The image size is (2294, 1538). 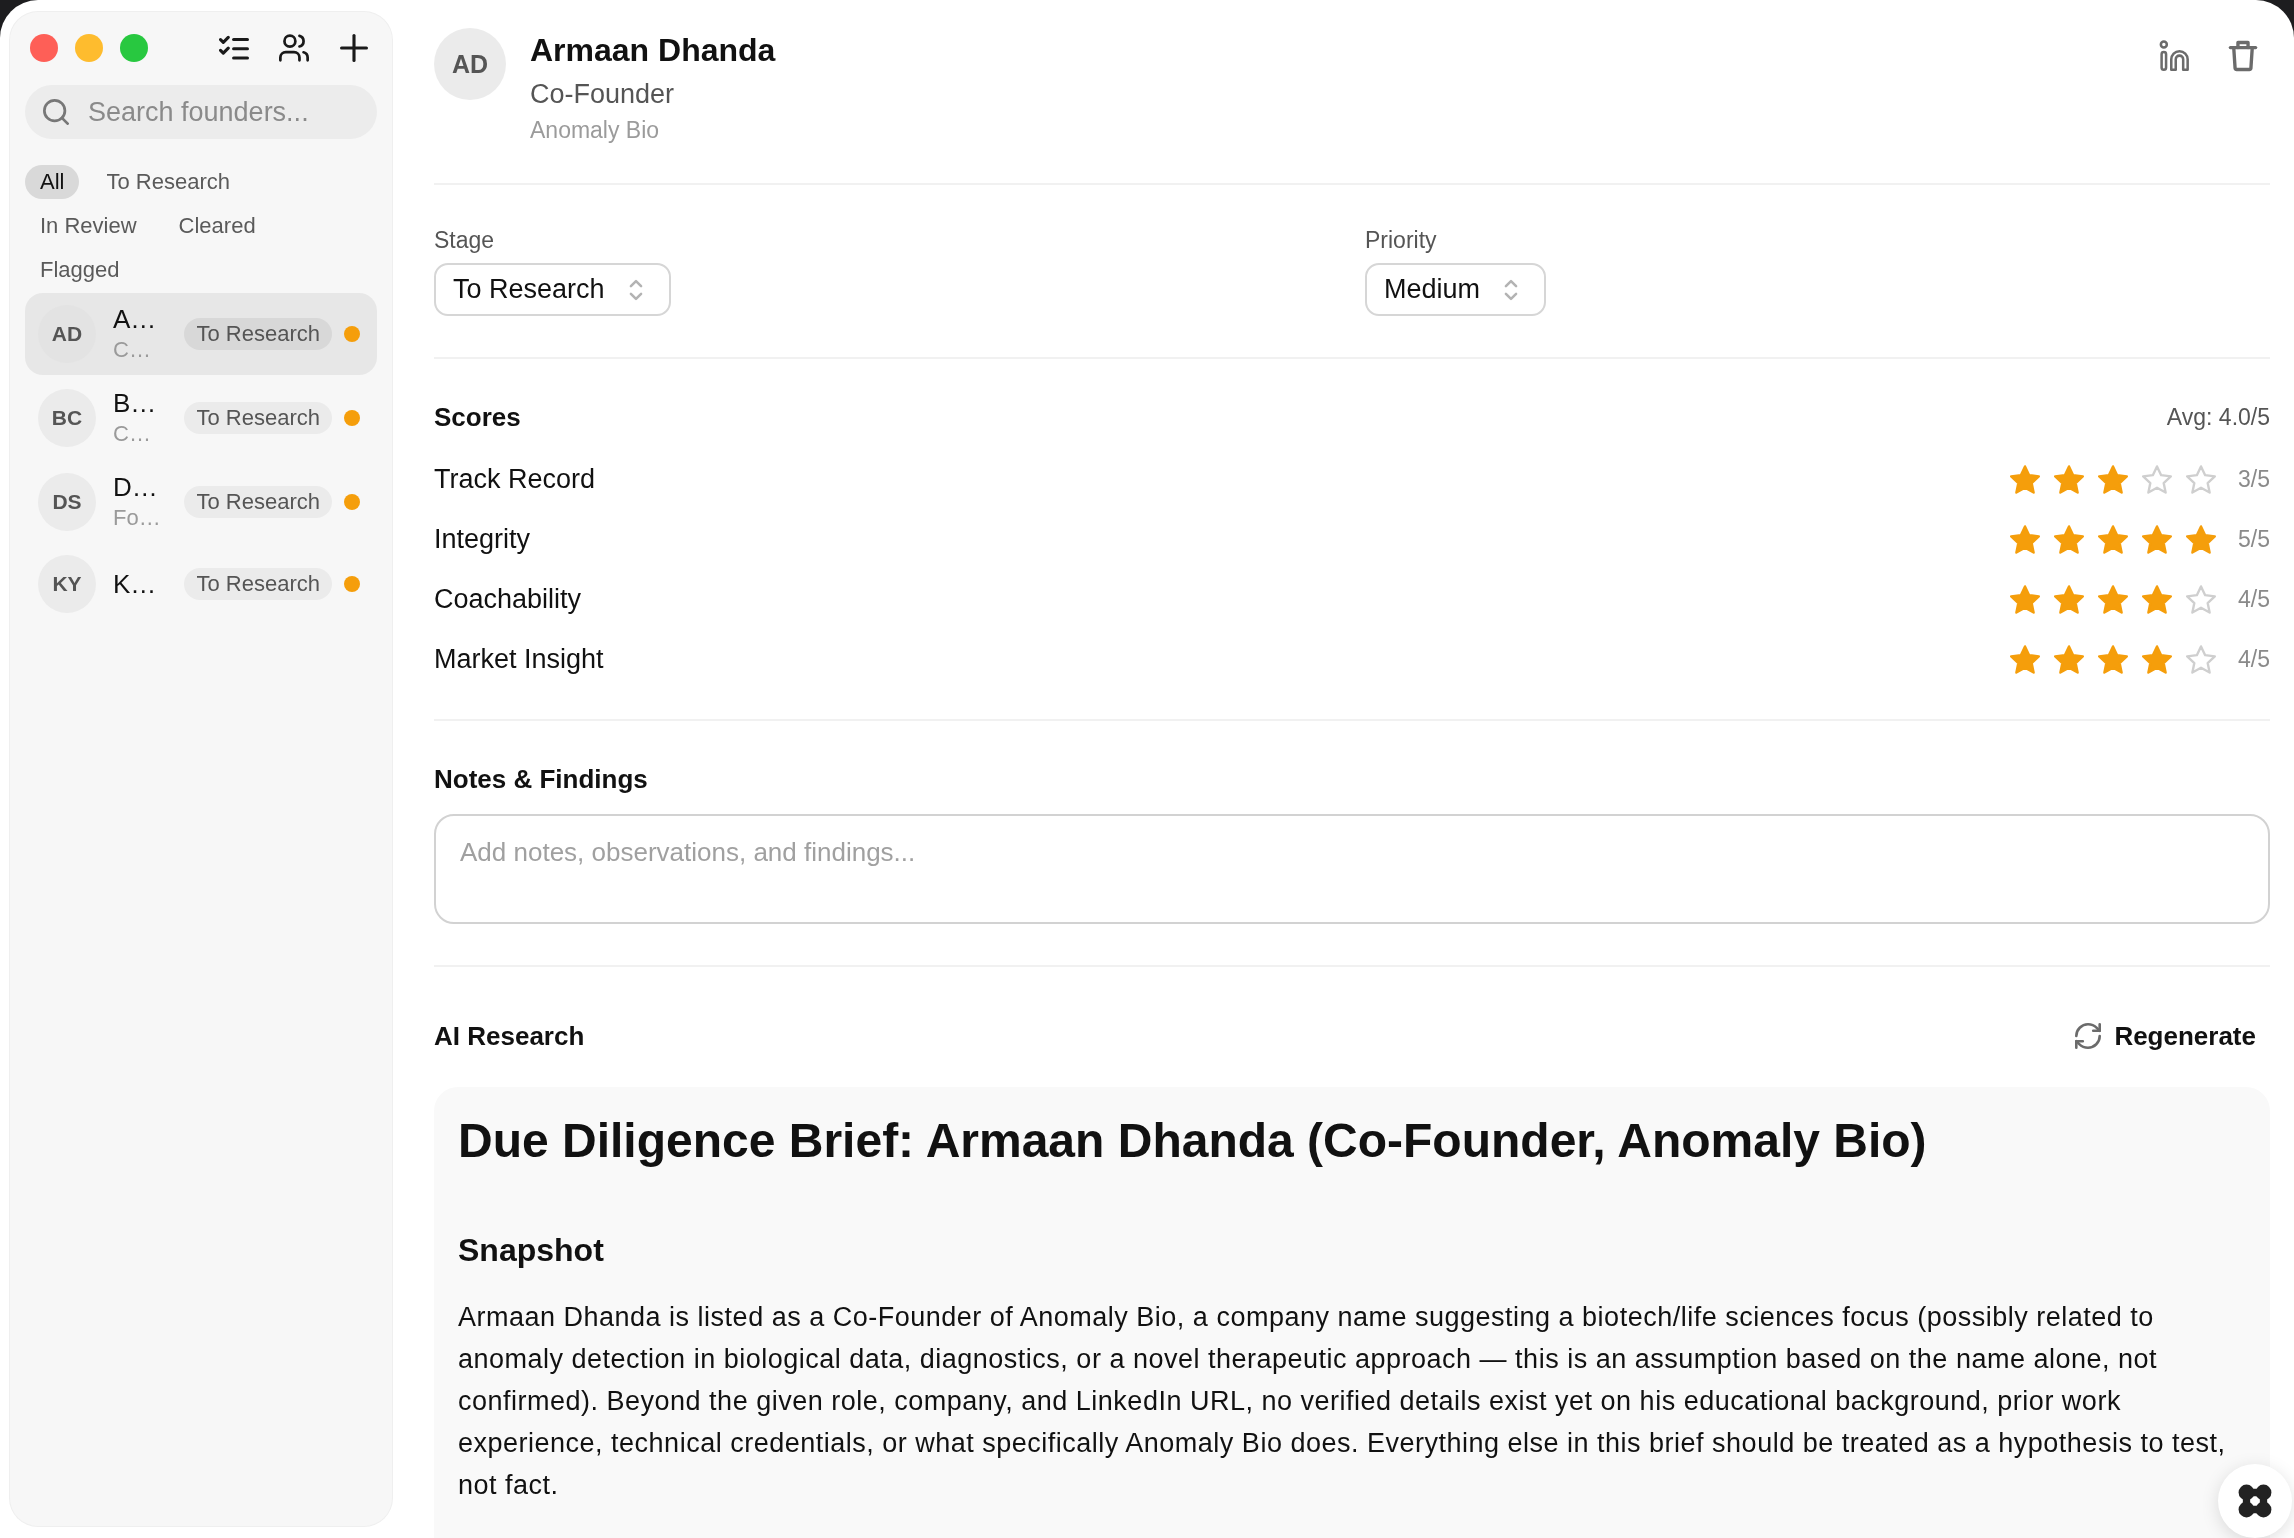 I want to click on trash-icon, so click(x=2243, y=56).